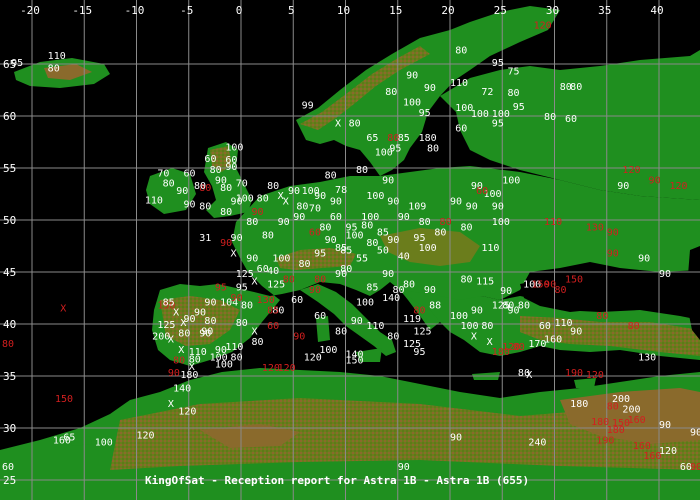 Image resolution: width=700 pixels, height=500 pixels. I want to click on latitude-label: 35, so click(9, 376).